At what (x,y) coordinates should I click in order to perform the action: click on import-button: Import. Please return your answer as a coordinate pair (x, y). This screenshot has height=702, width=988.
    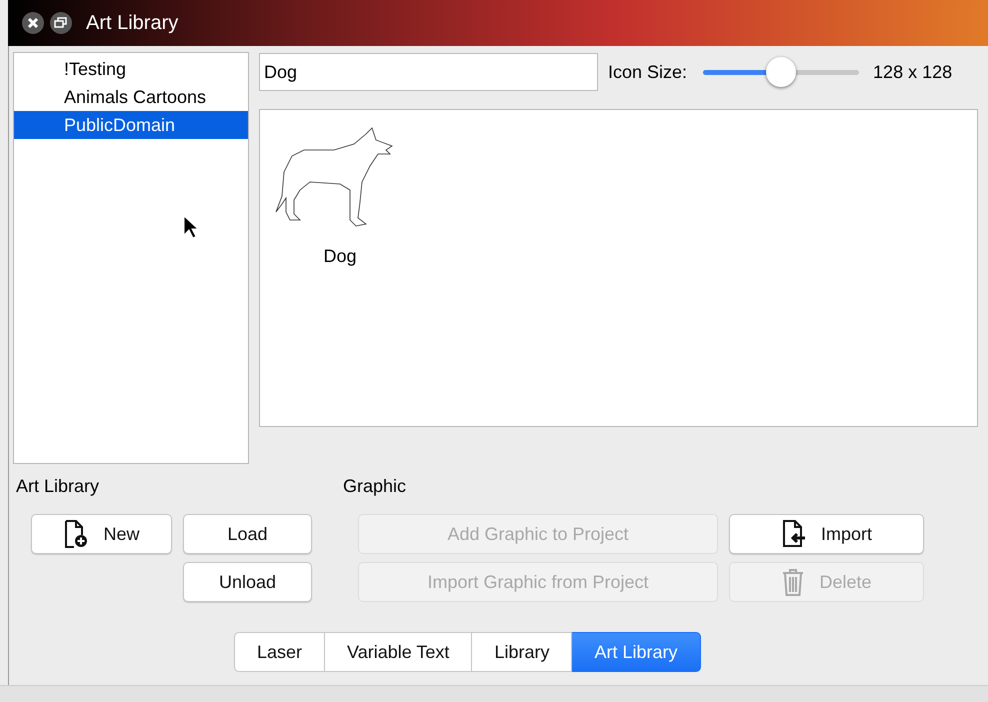
    Looking at the image, I should click on (826, 534).